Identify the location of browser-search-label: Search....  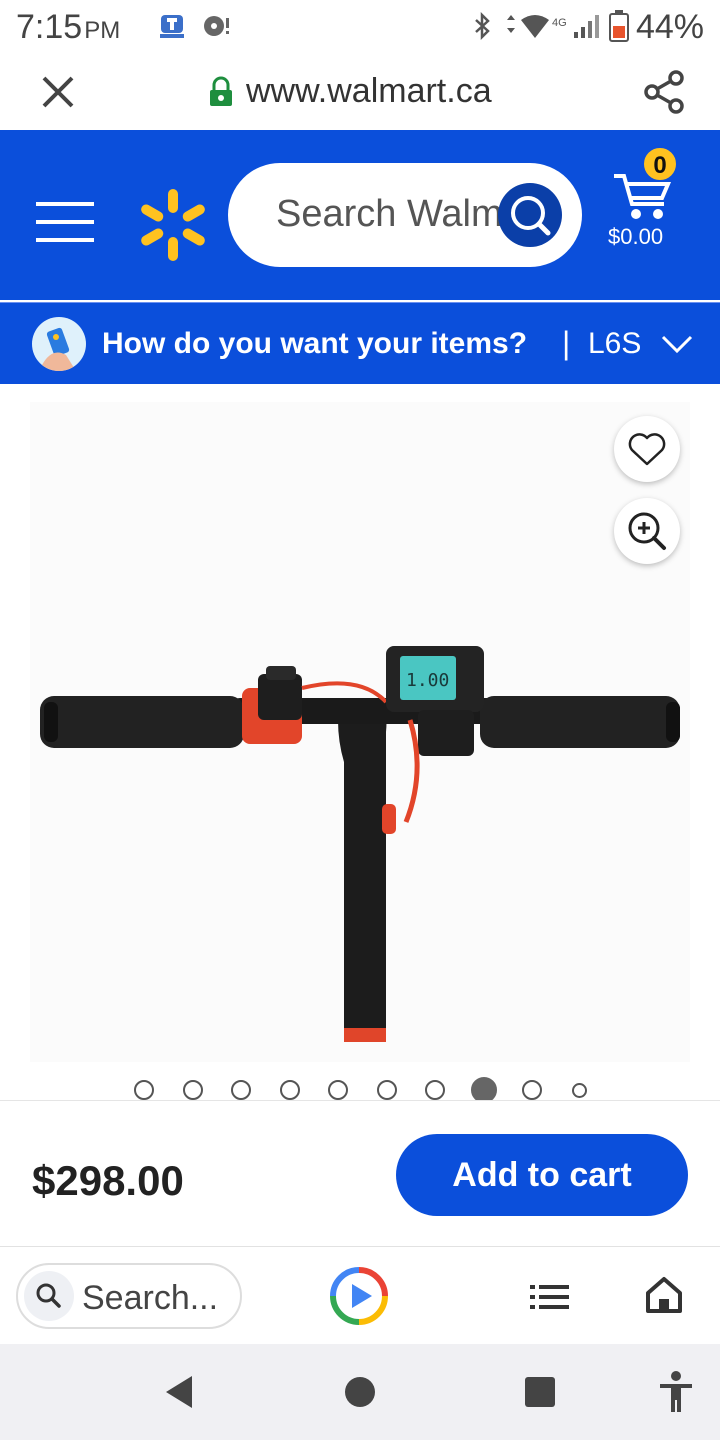
(150, 1298).